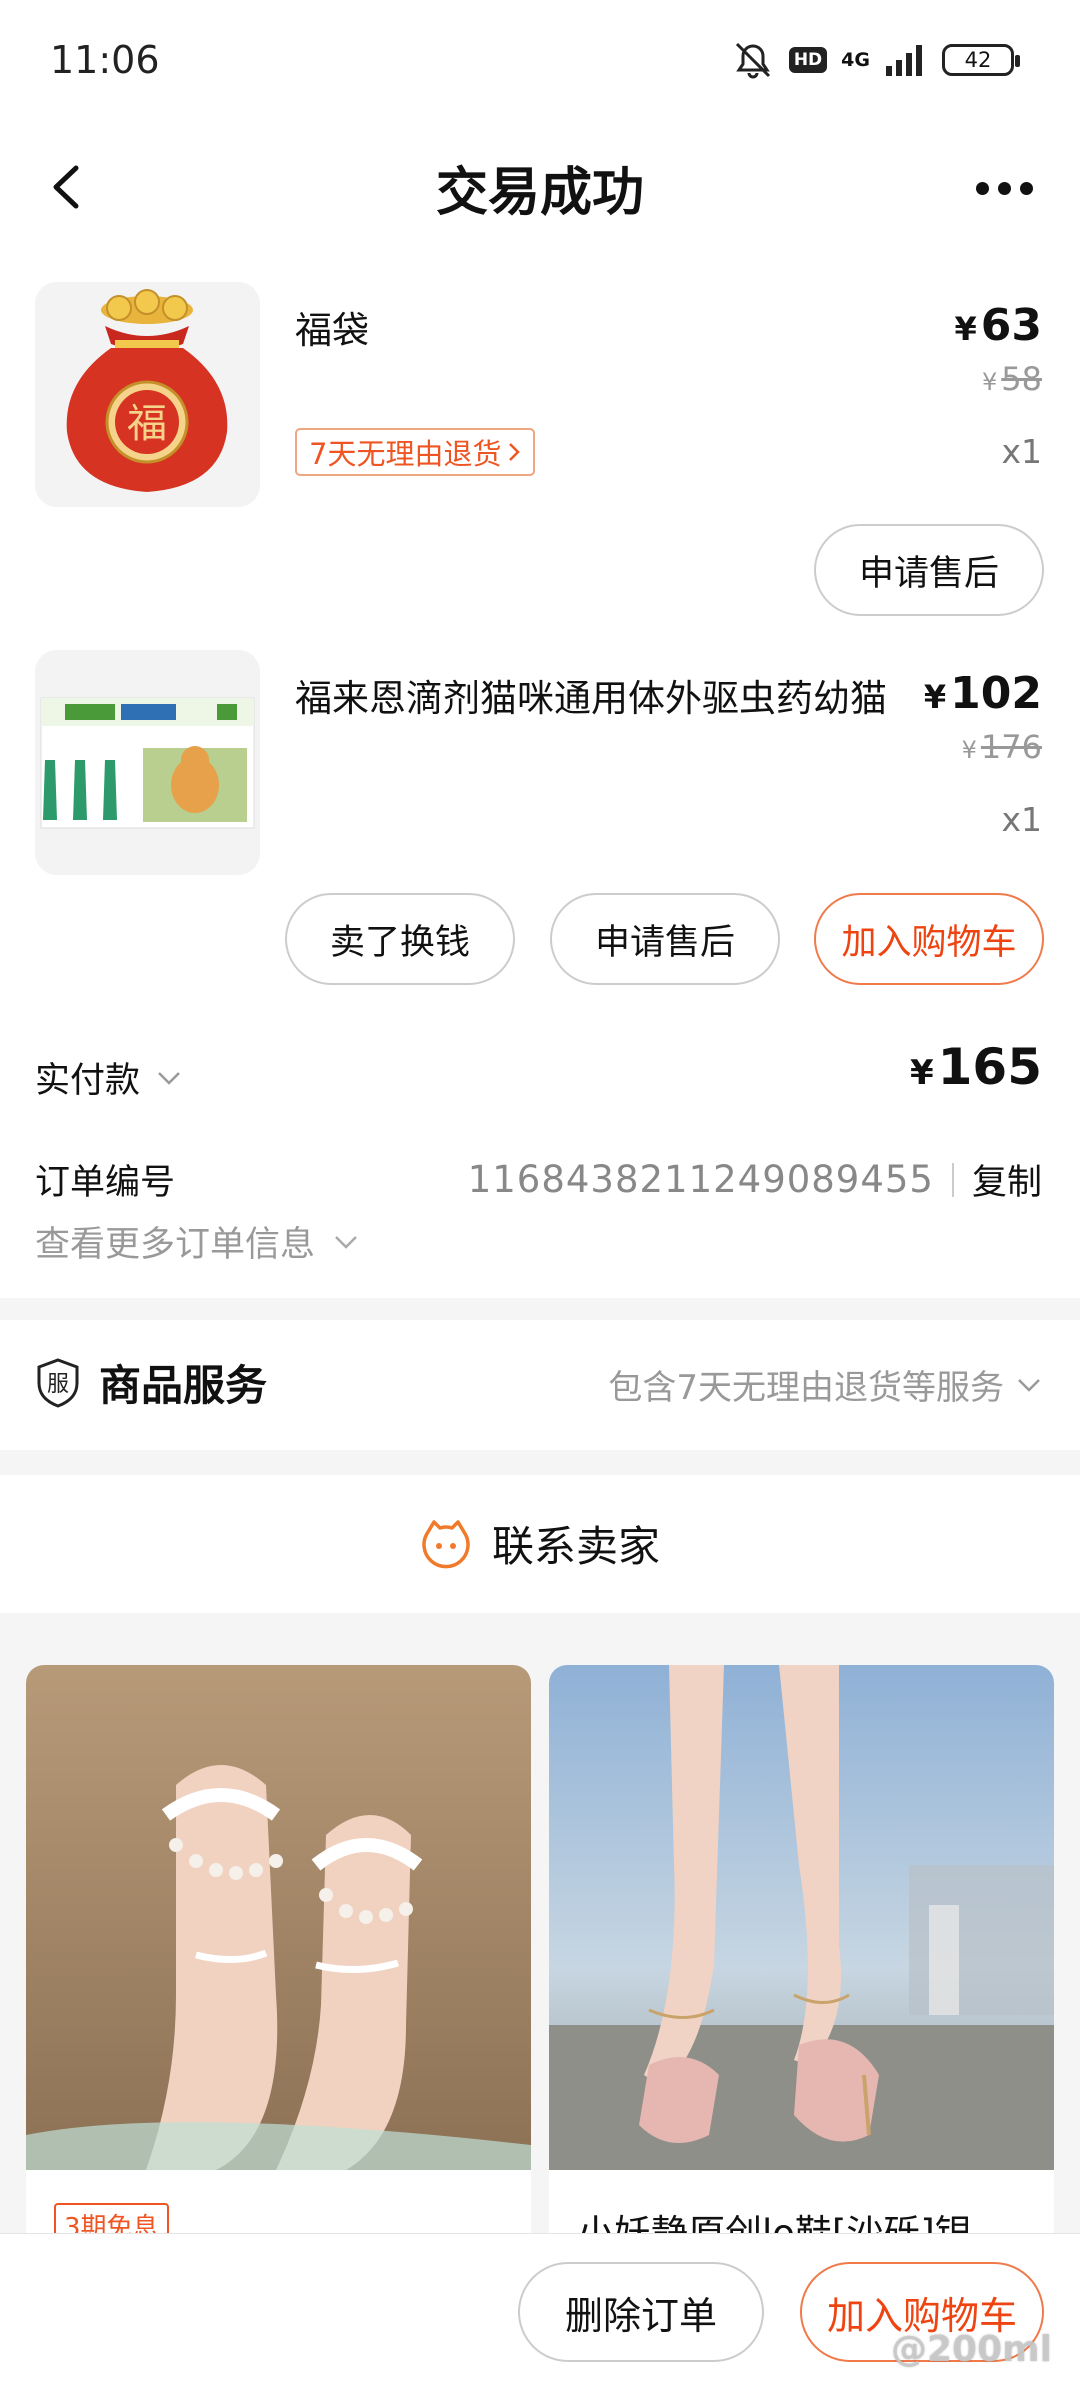 The image size is (1080, 2403). I want to click on service-card: 服 商品服务 包含7天无理由退货等服务, so click(540, 1385).